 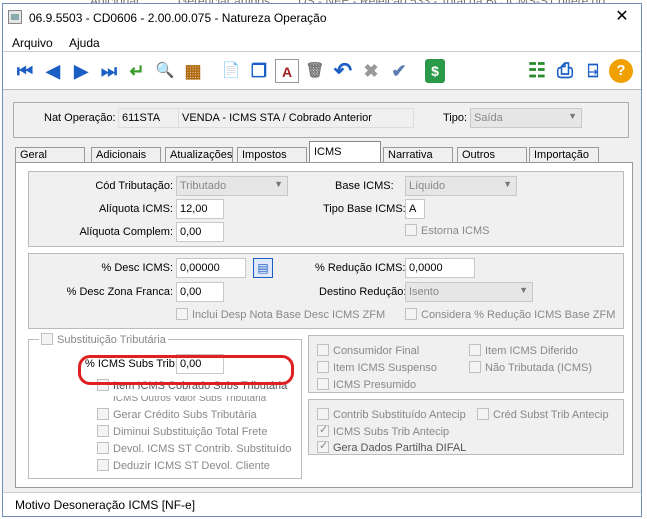 I want to click on menu-ajuda: Ajuda, so click(x=84, y=43).